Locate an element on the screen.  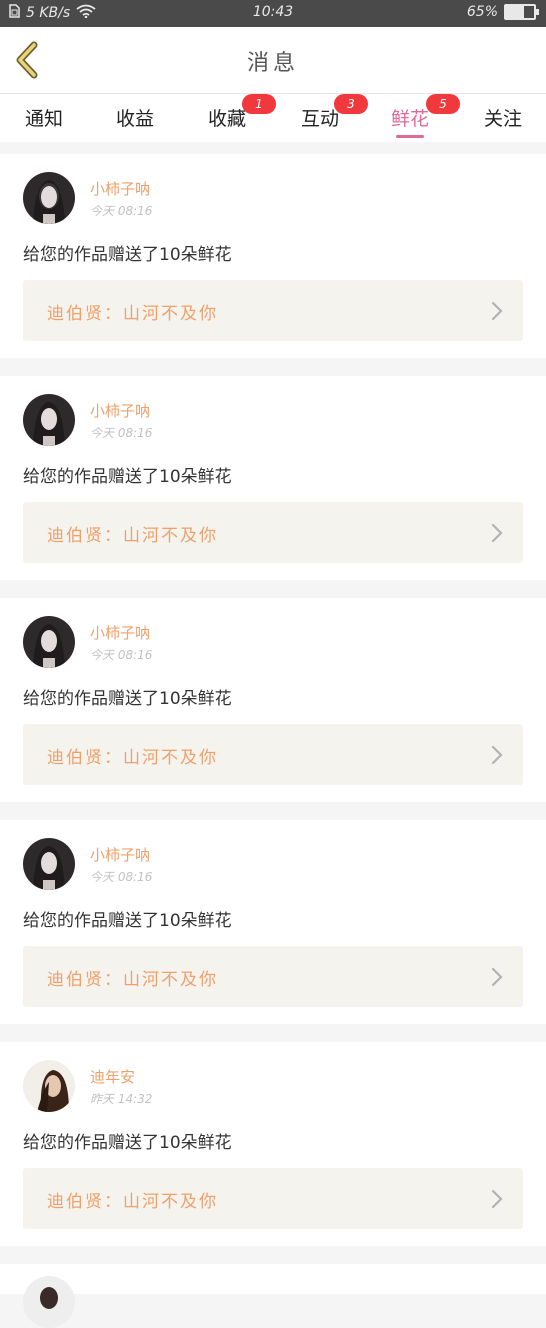
unread-badge: 5 is located at coordinates (443, 104).